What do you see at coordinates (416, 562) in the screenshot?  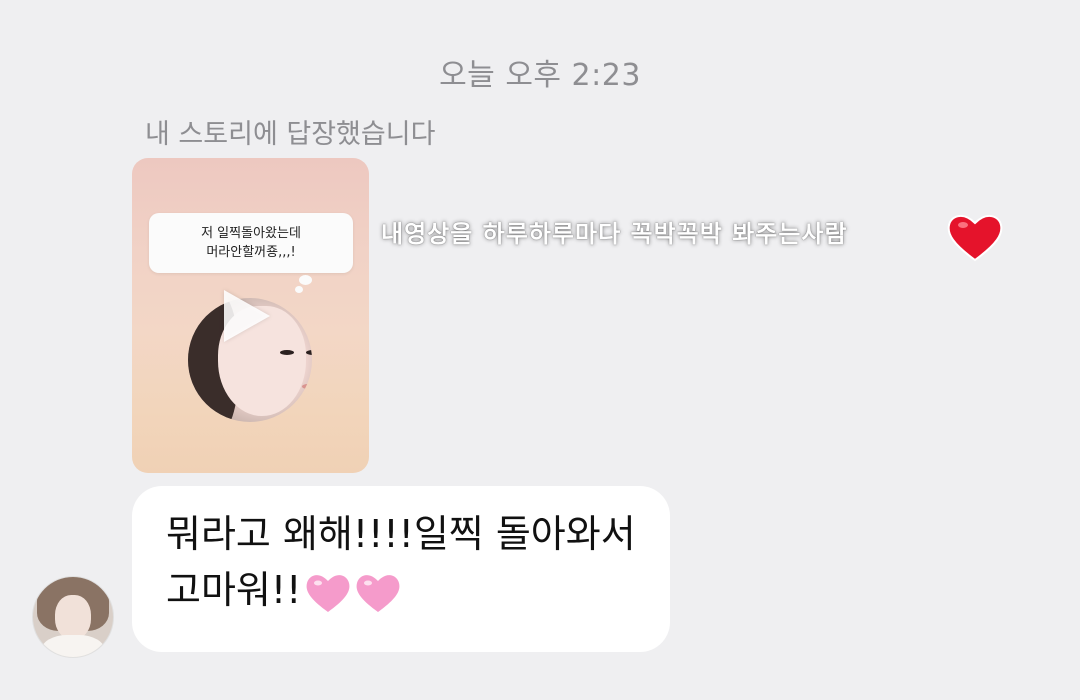 I see `message-text: 뭐라고 왜해!!!!일찍 돌아와서 고마워!!` at bounding box center [416, 562].